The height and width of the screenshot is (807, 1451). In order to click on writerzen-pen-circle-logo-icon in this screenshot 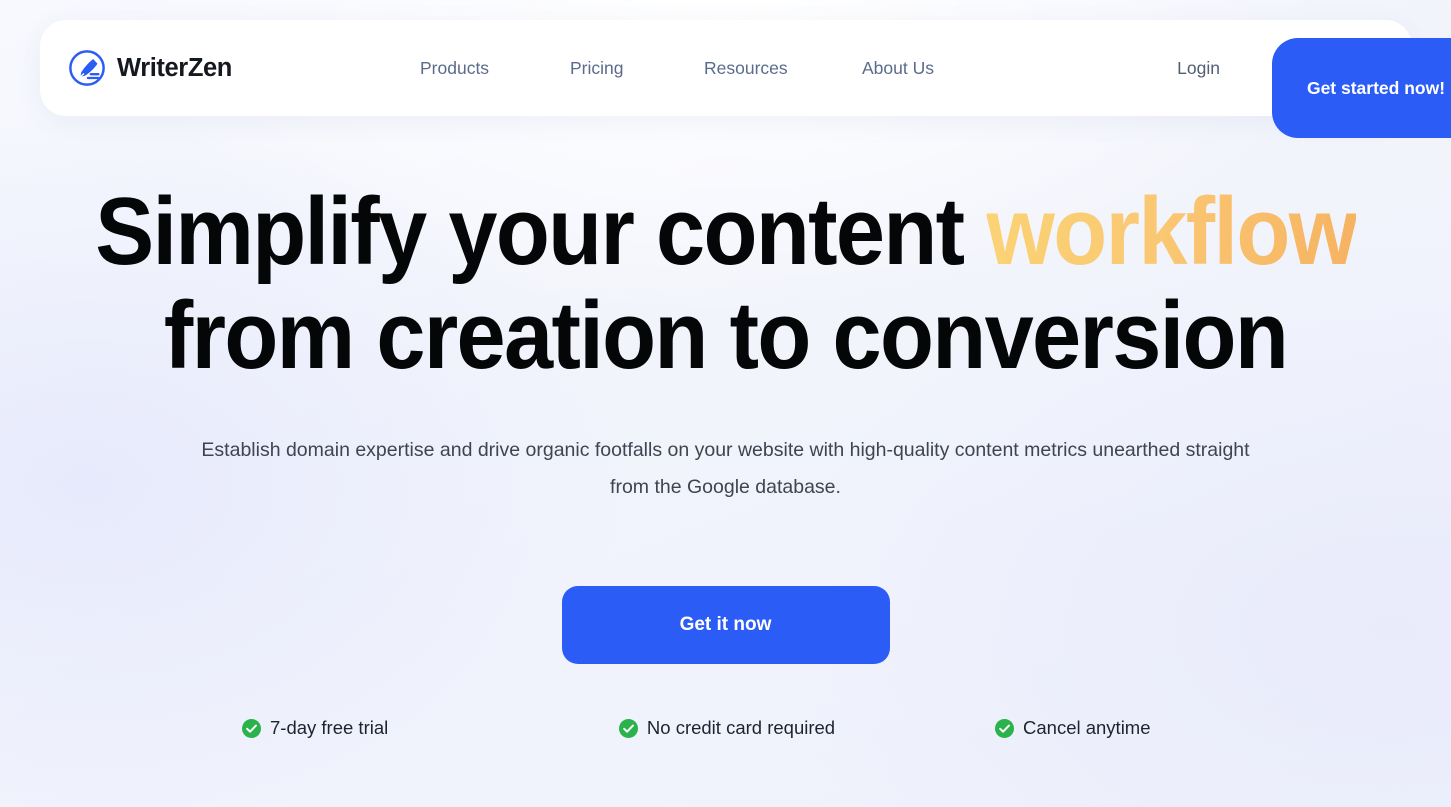, I will do `click(87, 68)`.